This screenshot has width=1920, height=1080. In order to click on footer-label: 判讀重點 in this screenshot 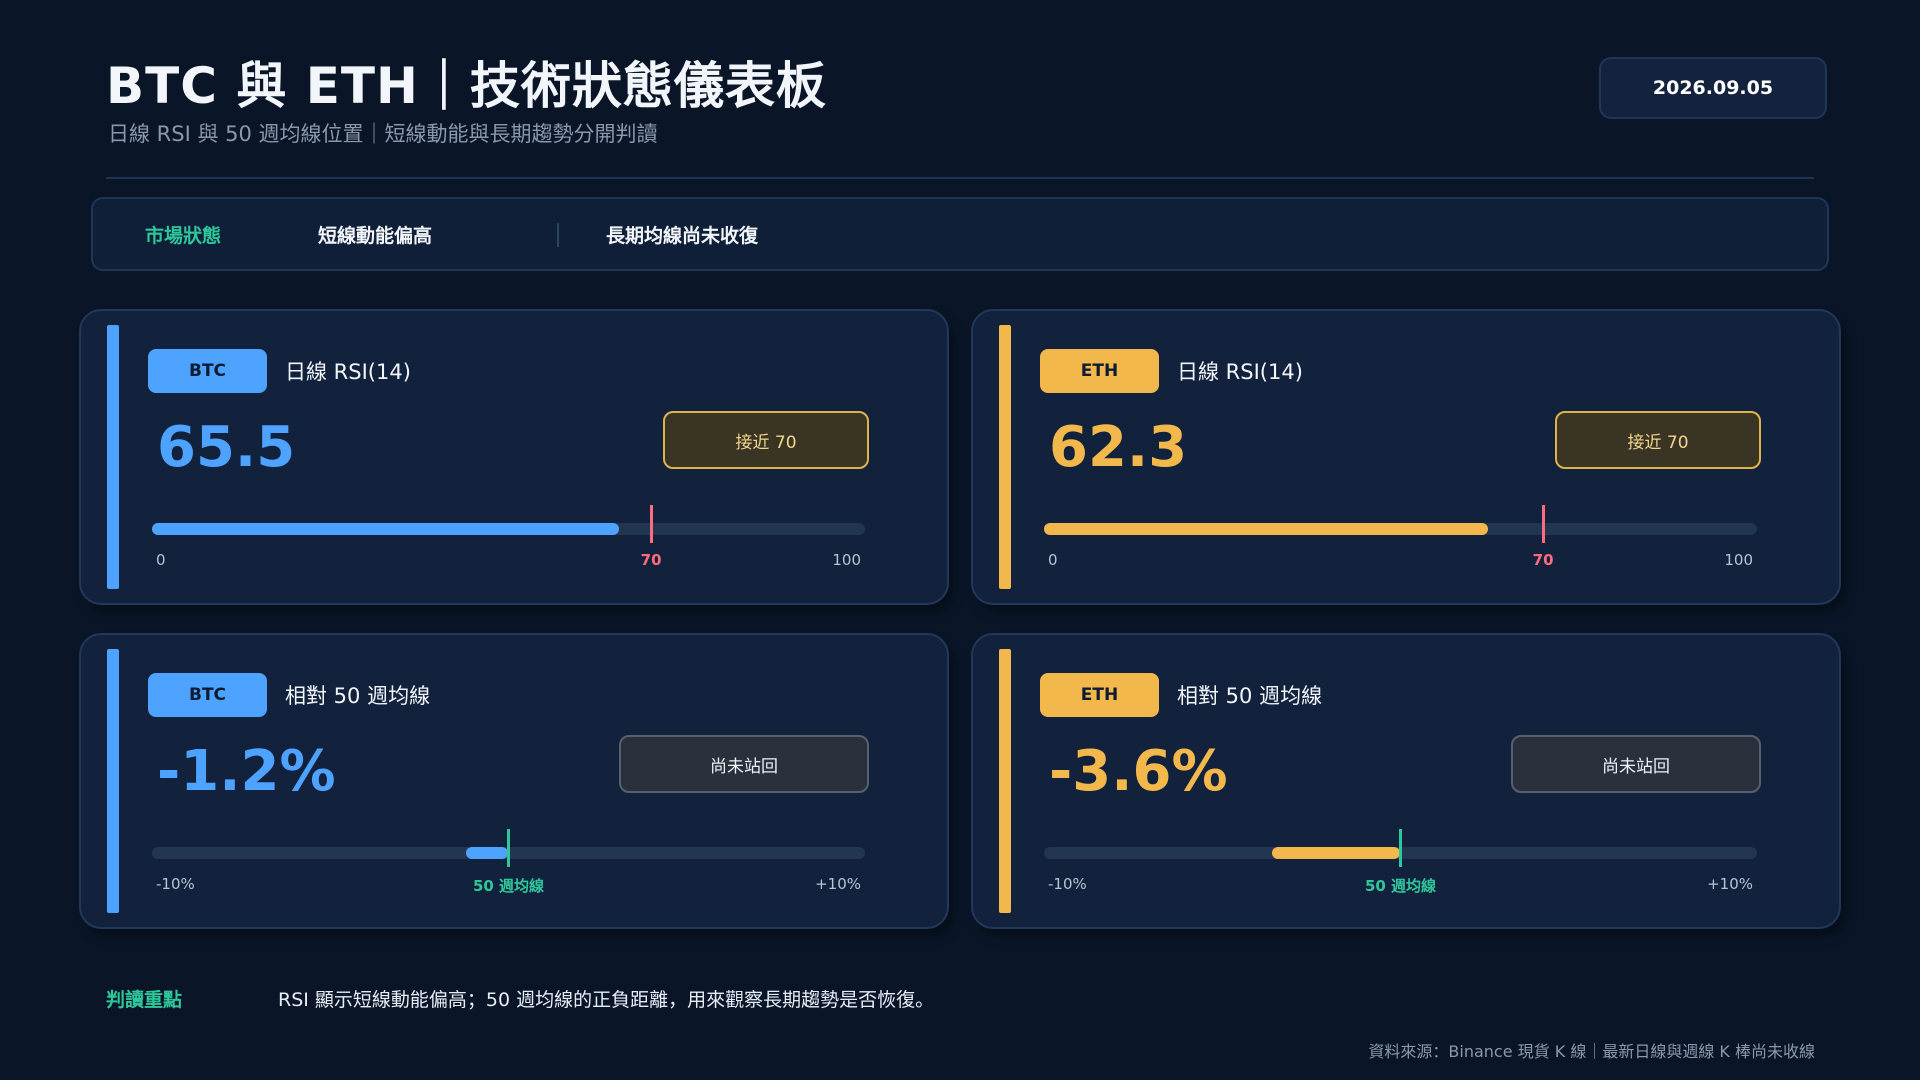, I will do `click(144, 1000)`.